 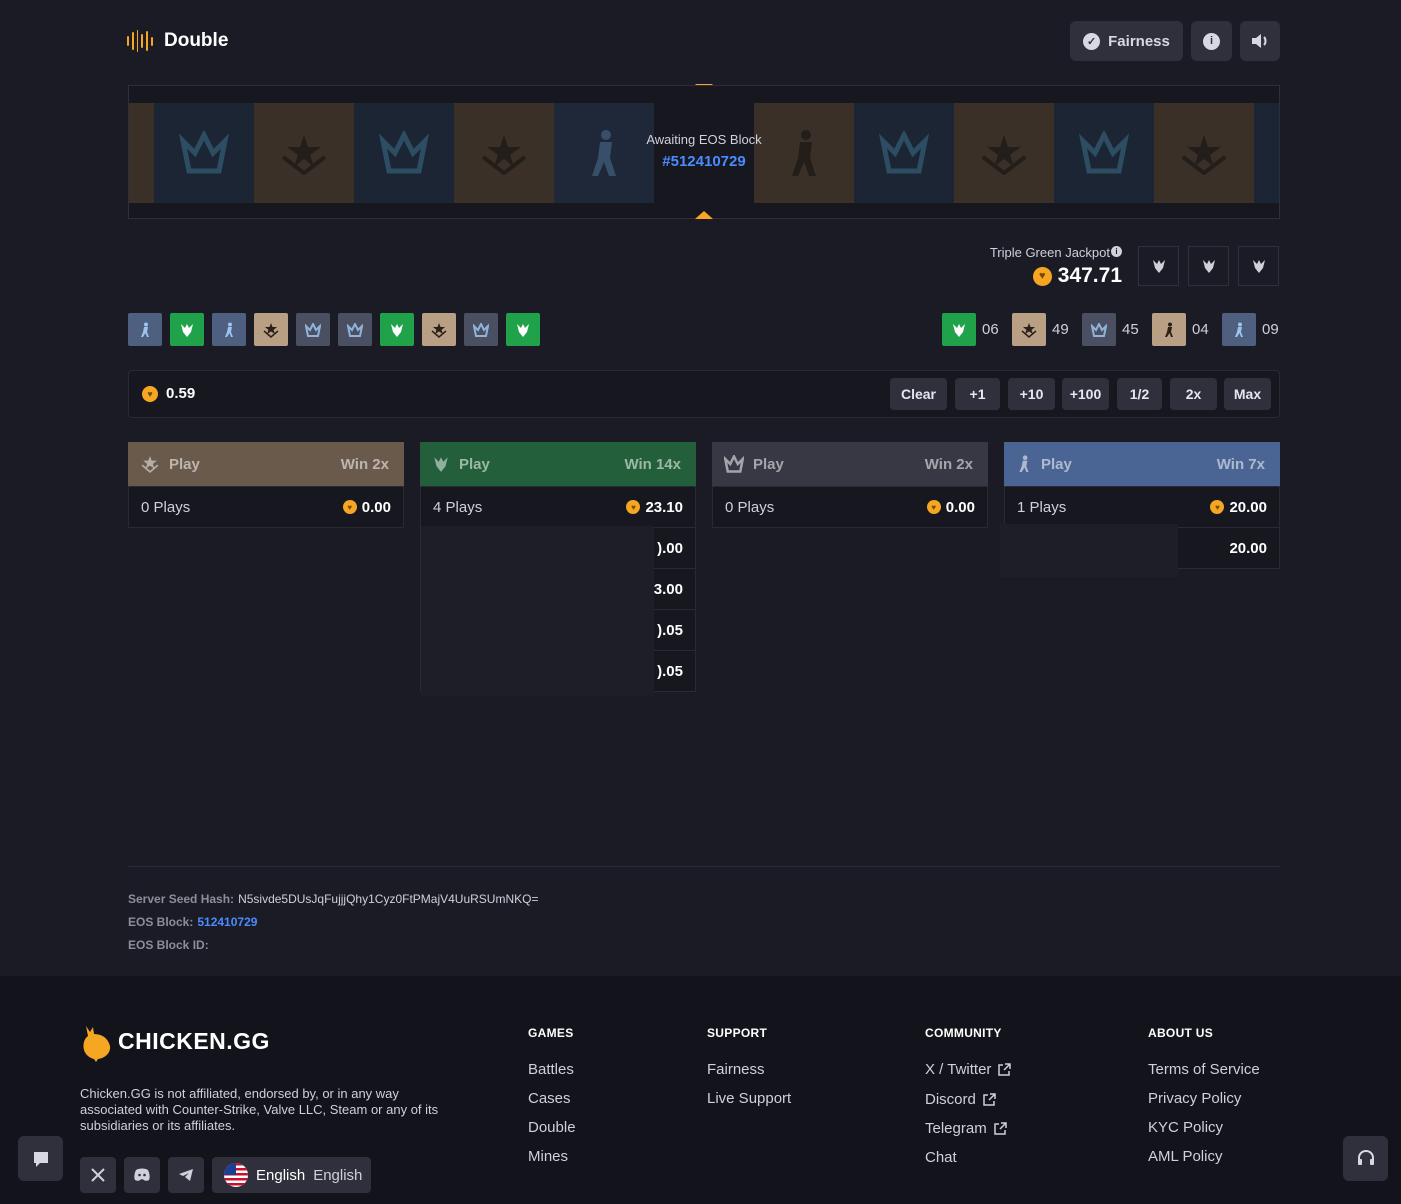 I want to click on crown-icon, so click(x=313, y=329).